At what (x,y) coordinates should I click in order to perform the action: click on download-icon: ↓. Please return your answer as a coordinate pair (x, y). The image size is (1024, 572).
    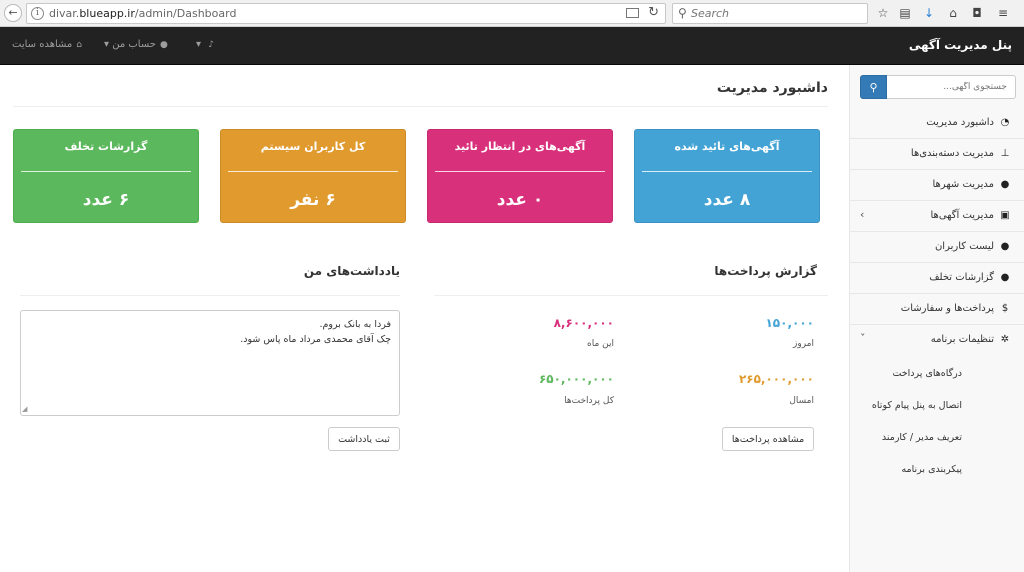
    Looking at the image, I should click on (929, 13).